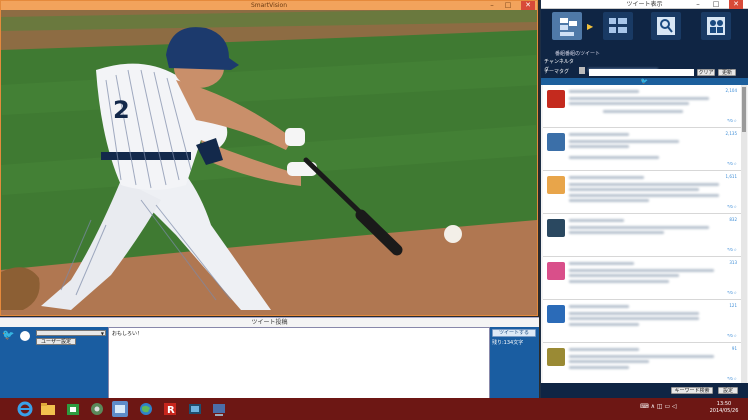 The width and height of the screenshot is (748, 420). What do you see at coordinates (508, 5) in the screenshot?
I see `maximize-button: □` at bounding box center [508, 5].